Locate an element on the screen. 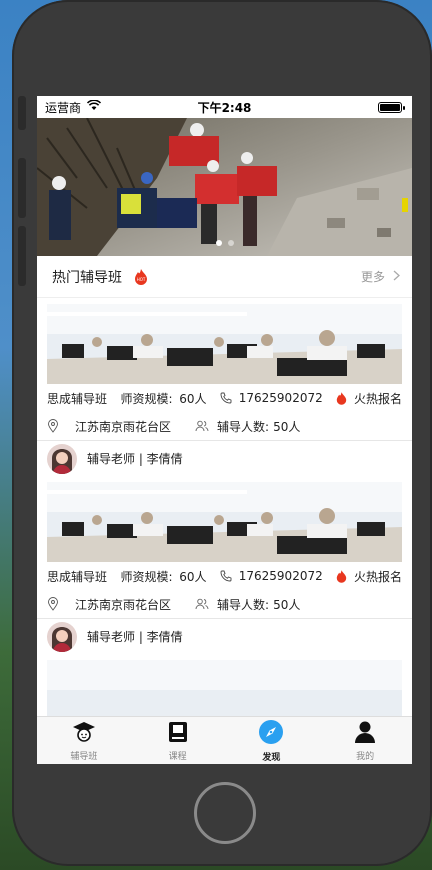 The image size is (432, 870). tab-discover: 发现 is located at coordinates (272, 740).